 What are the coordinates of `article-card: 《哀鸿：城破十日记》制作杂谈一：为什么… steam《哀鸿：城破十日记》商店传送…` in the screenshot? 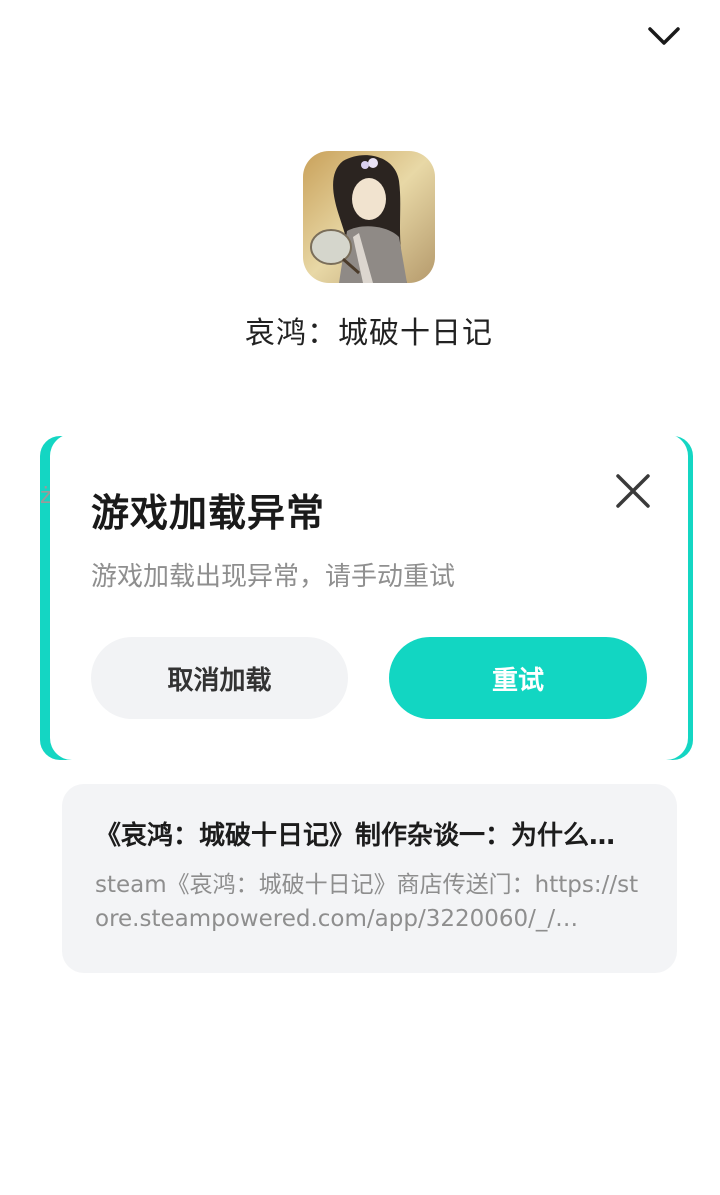 It's located at (369, 878).